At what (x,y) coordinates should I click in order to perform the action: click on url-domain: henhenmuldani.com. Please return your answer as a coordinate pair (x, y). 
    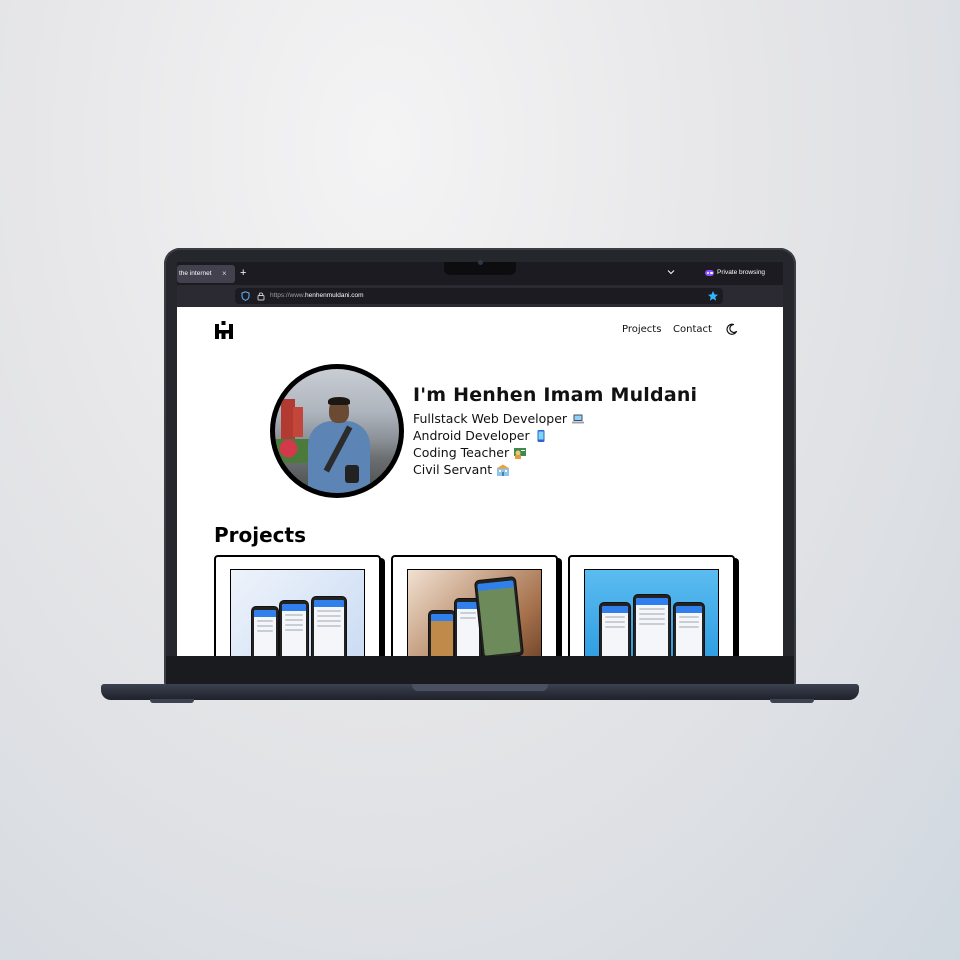
    Looking at the image, I should click on (334, 295).